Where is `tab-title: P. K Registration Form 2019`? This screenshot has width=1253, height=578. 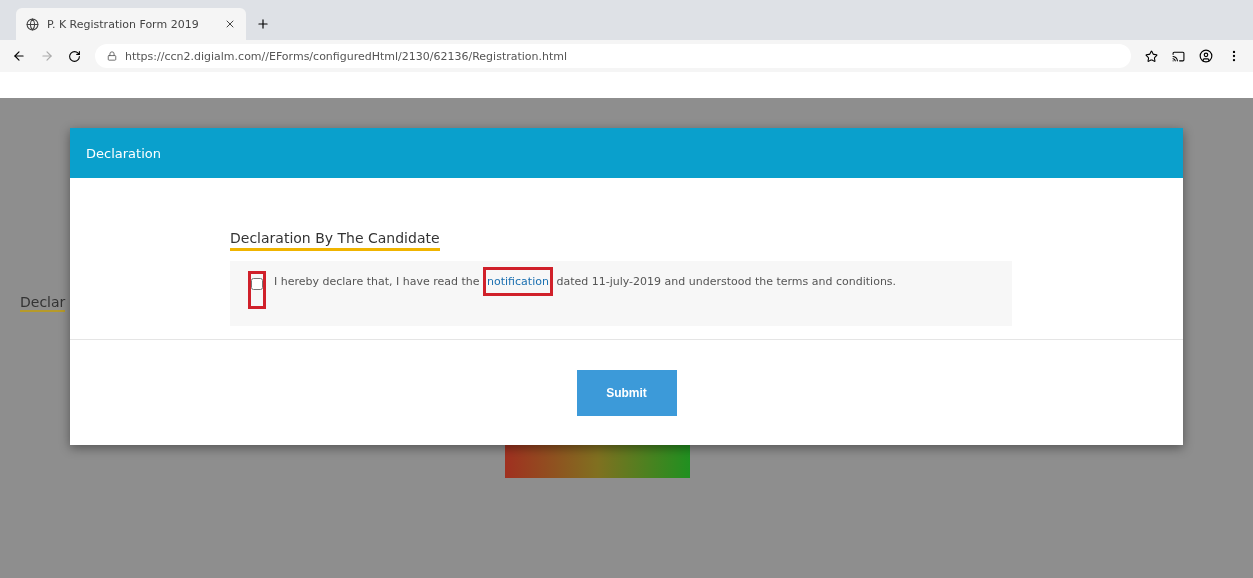
tab-title: P. K Registration Form 2019 is located at coordinates (123, 24).